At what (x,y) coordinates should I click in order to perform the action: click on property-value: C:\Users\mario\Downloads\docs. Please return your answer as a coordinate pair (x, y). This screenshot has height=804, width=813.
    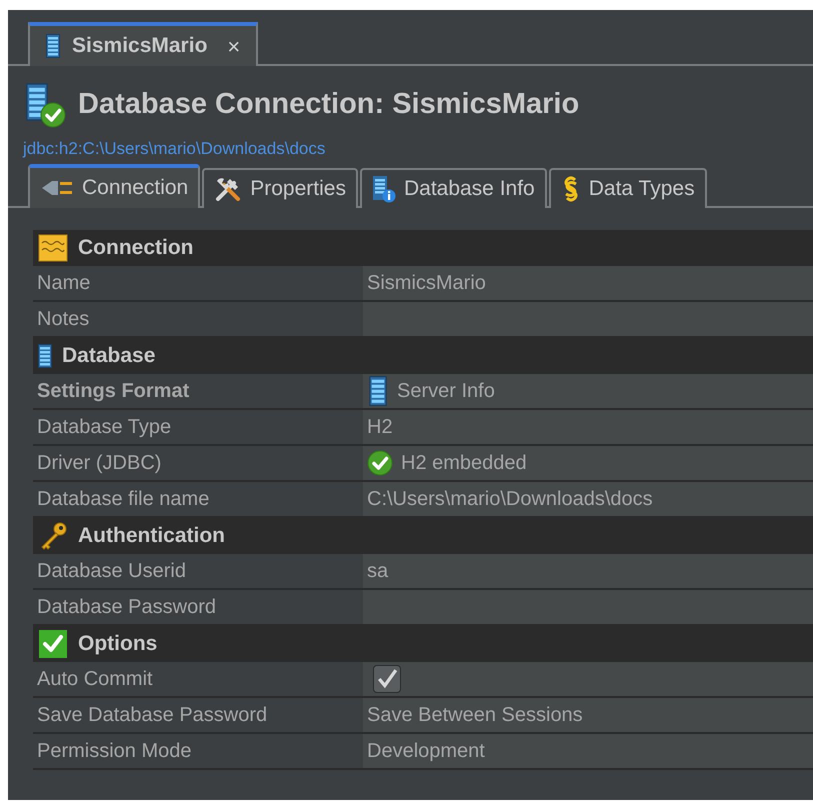
    Looking at the image, I should click on (588, 499).